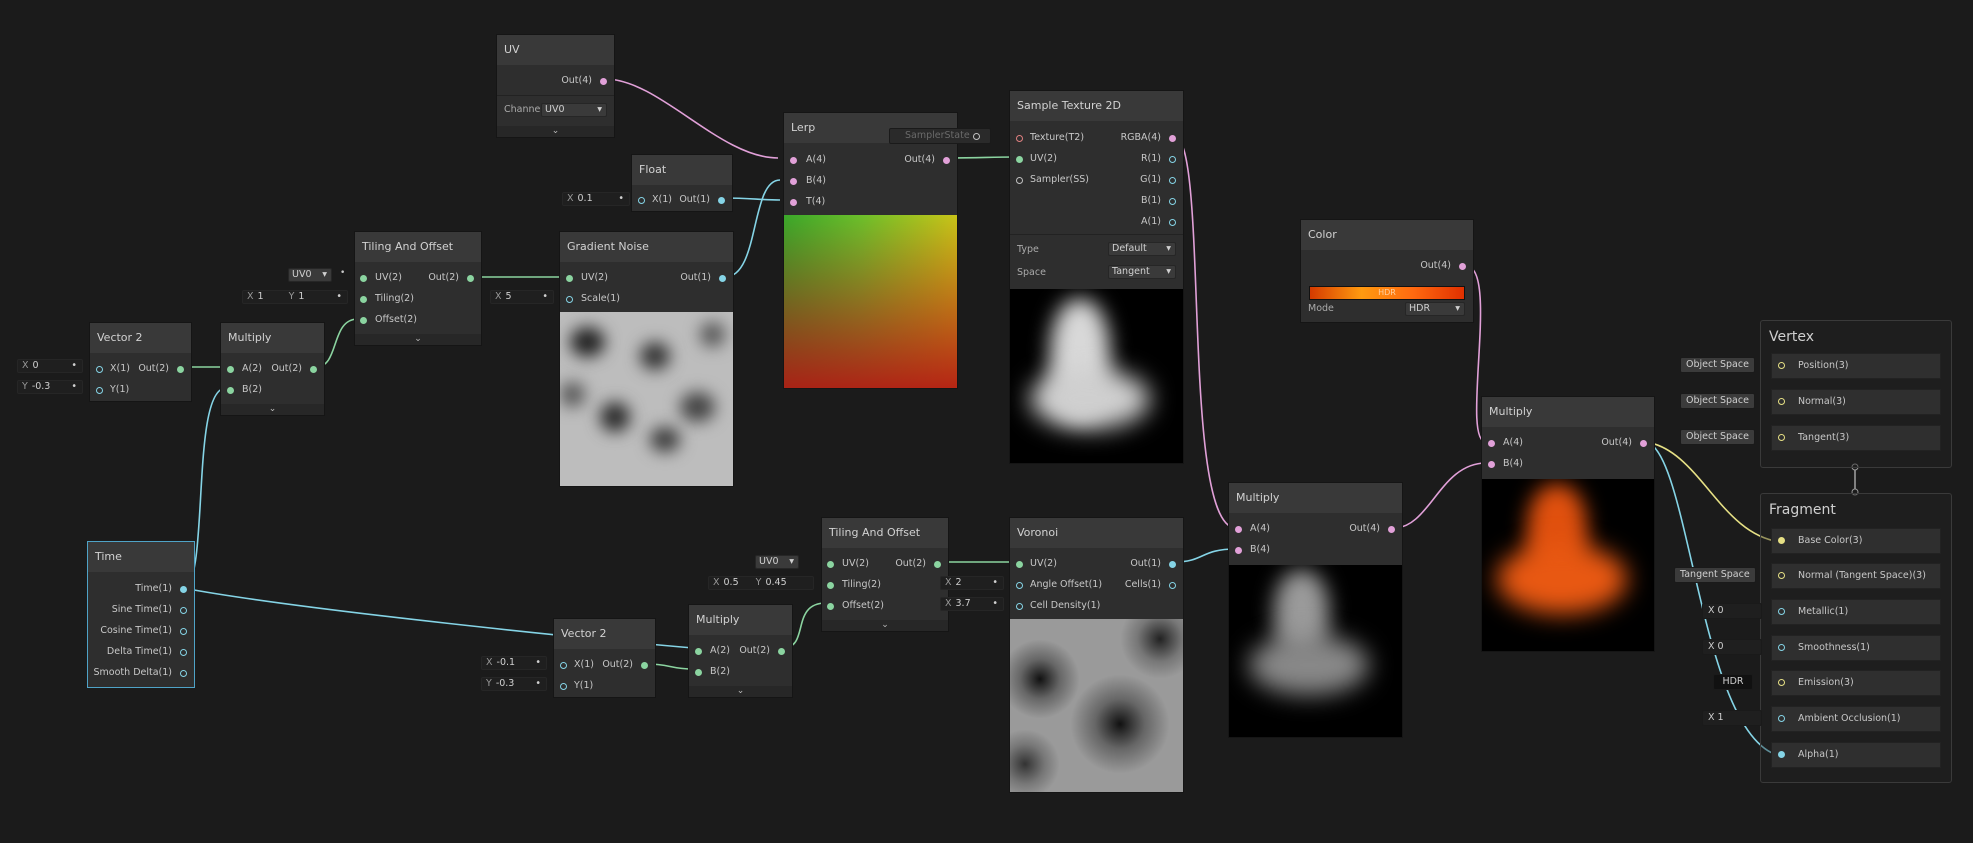 The width and height of the screenshot is (1973, 843). Describe the element at coordinates (1238, 550) in the screenshot. I see `mult3-b-port` at that location.